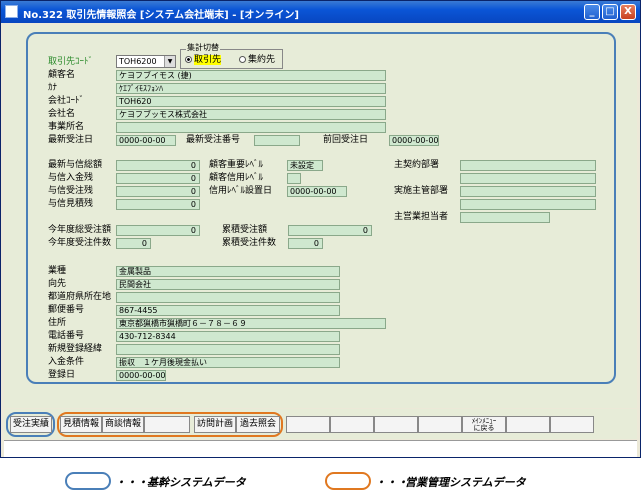  I want to click on legend-orange-text: 営業管理システムデータ, so click(465, 482).